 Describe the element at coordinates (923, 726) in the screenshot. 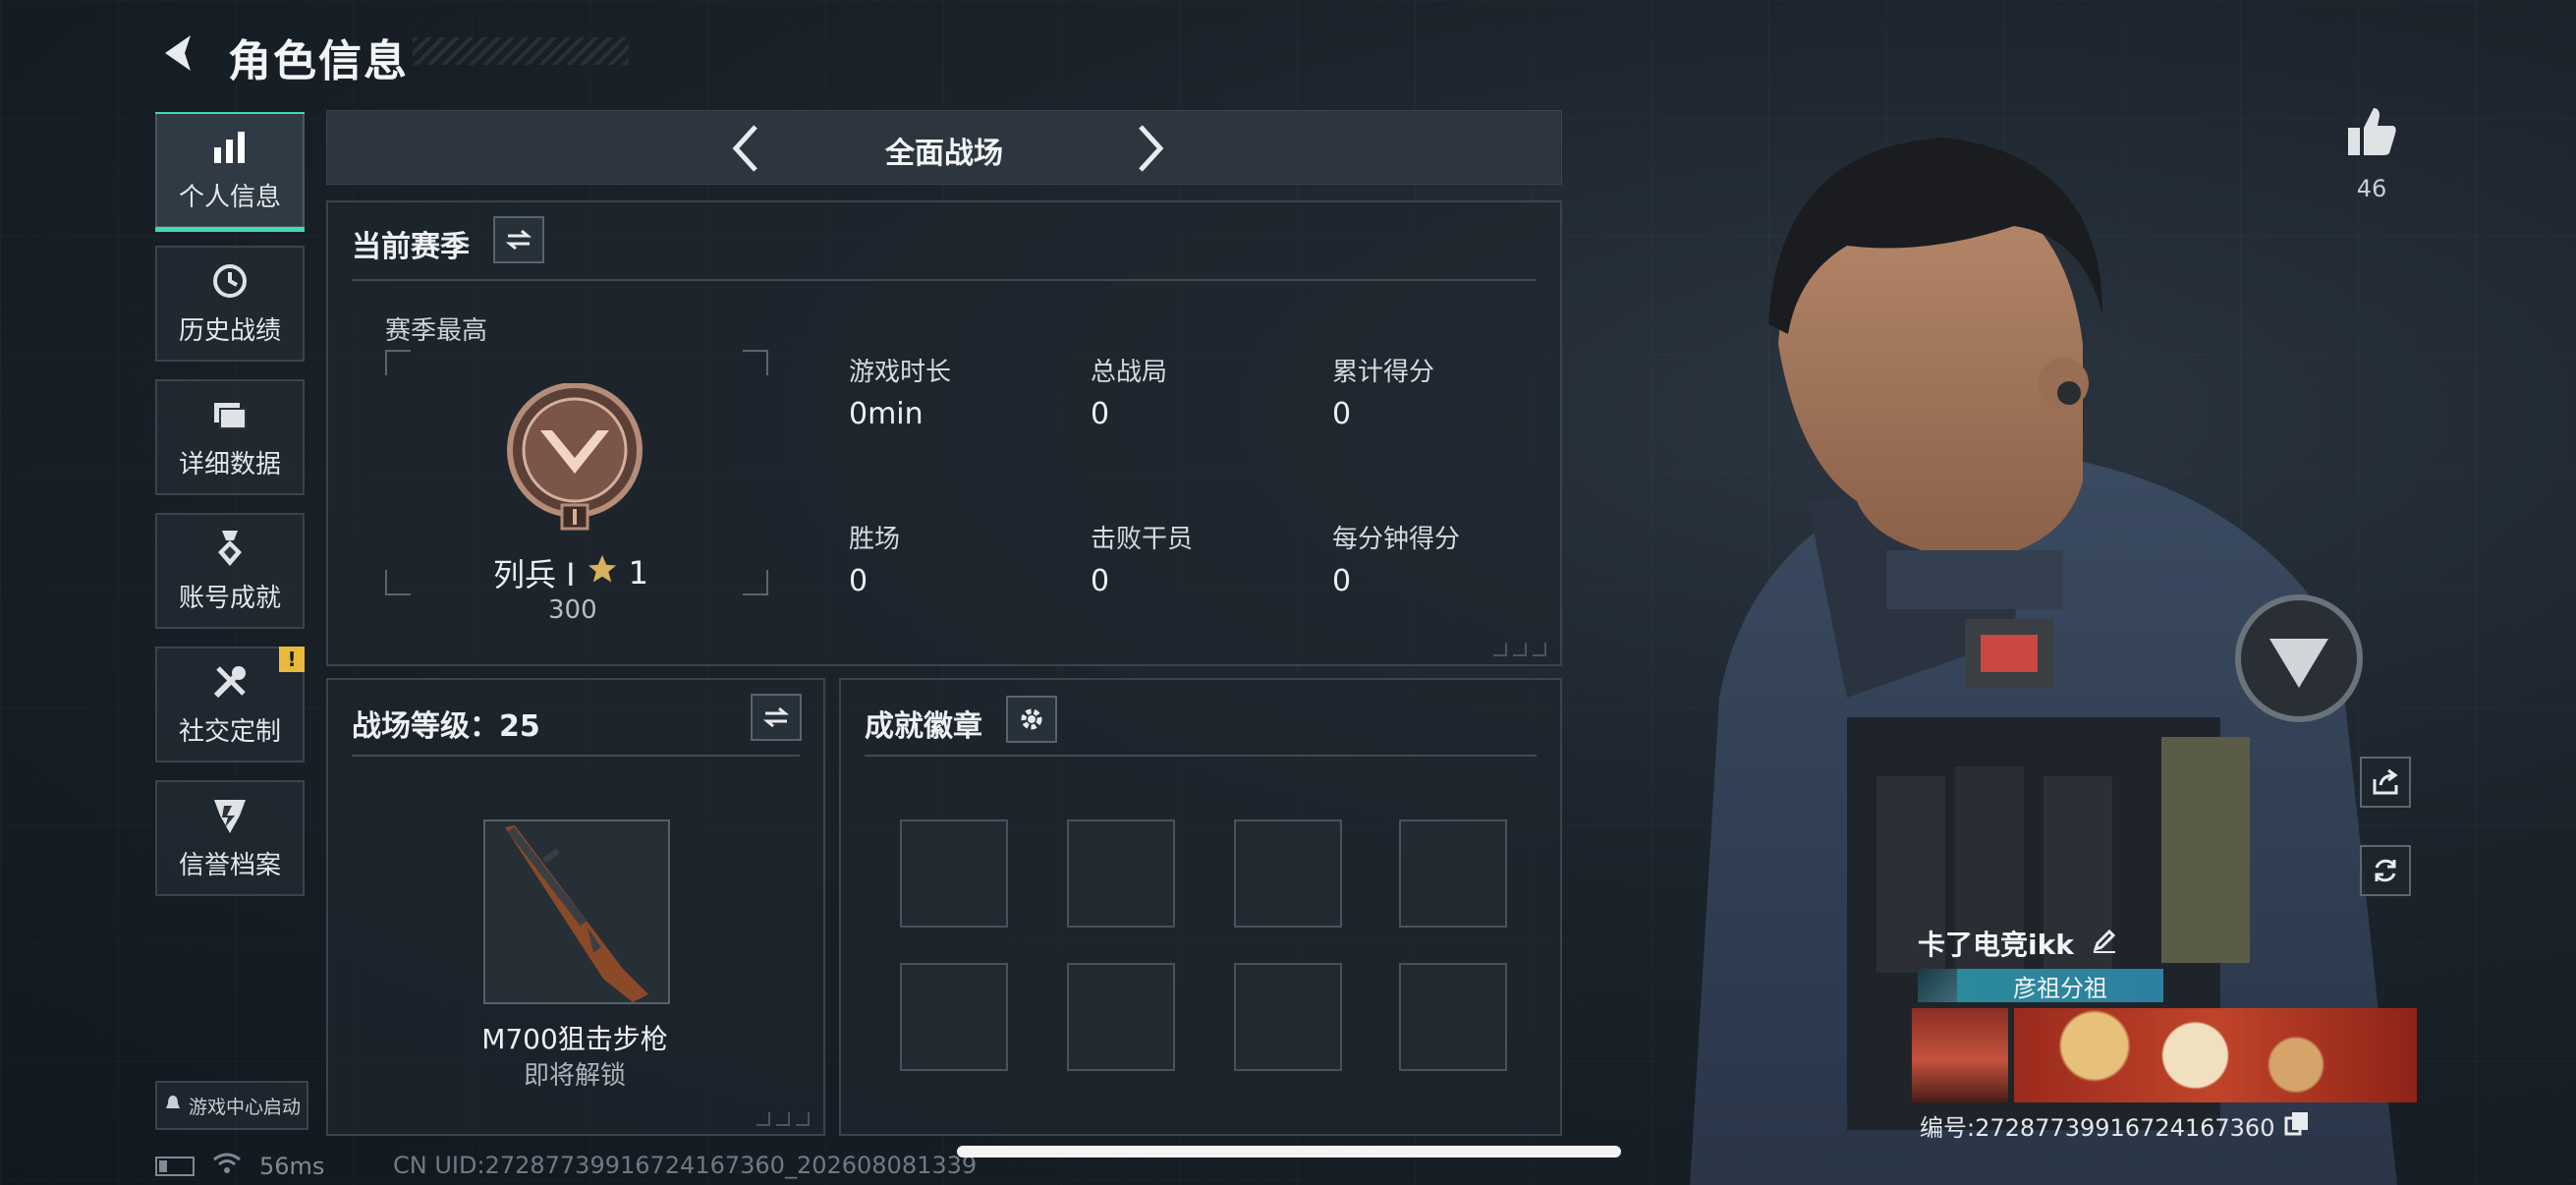

I see `achievements-title: 成就徽章` at that location.